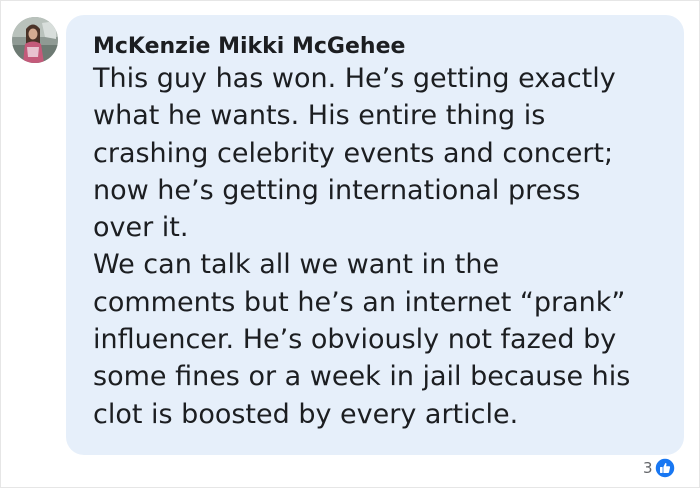  I want to click on comment-line: over it., so click(141, 228).